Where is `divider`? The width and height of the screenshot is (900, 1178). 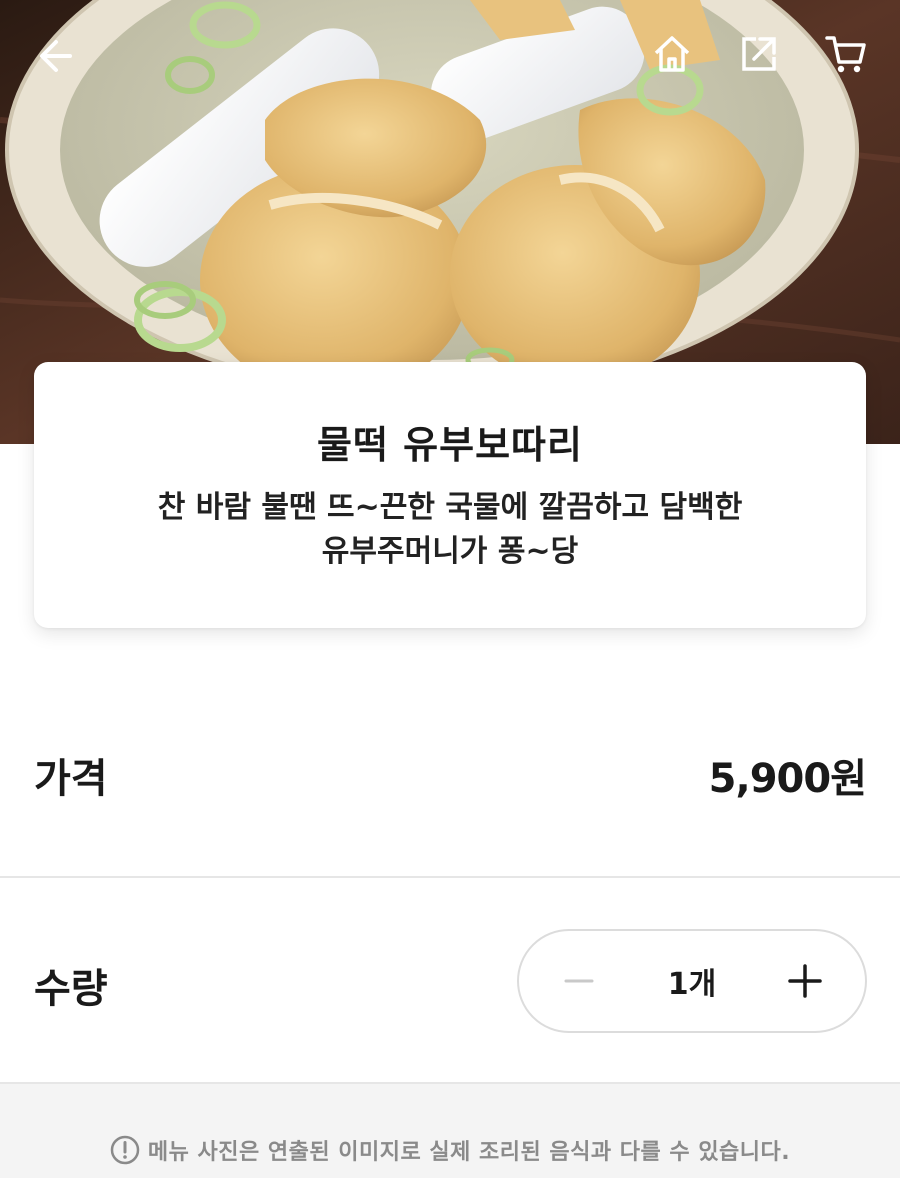 divider is located at coordinates (450, 877).